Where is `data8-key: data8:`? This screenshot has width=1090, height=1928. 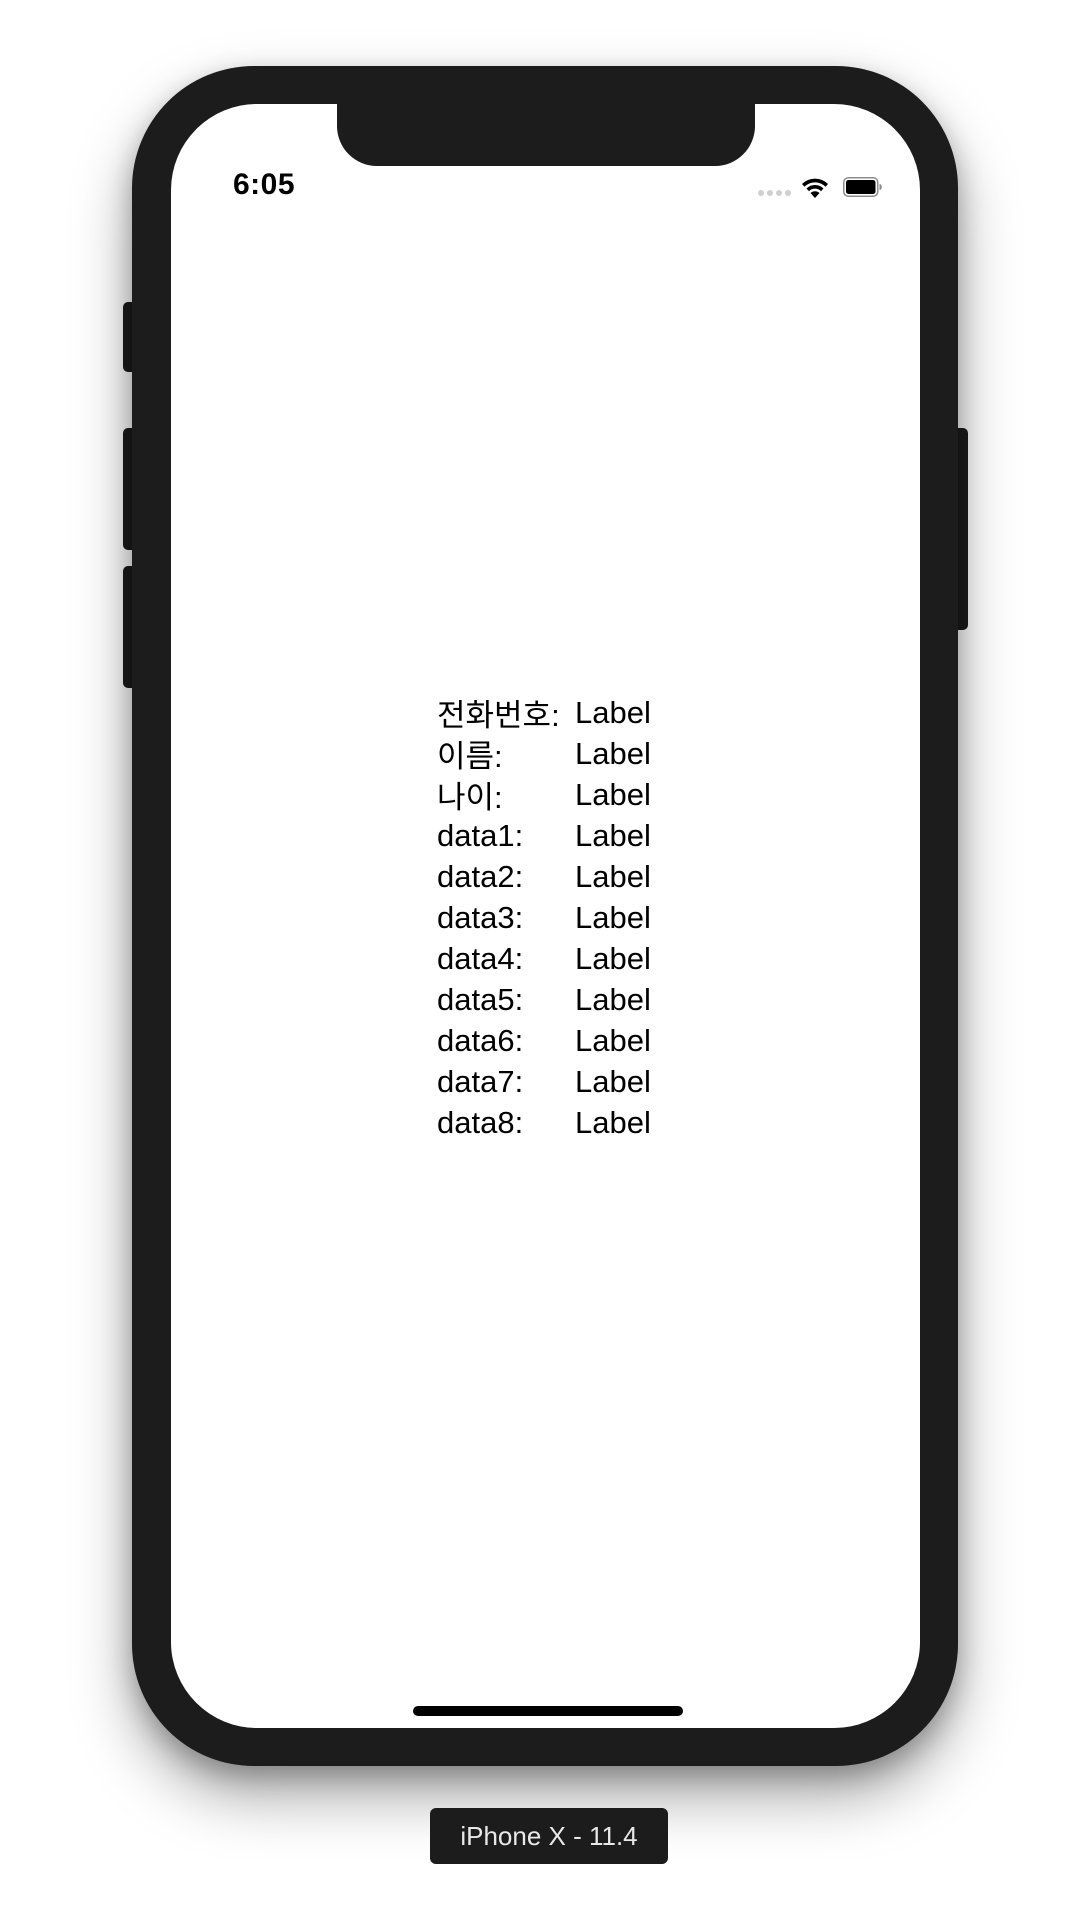
data8-key: data8: is located at coordinates (480, 1122).